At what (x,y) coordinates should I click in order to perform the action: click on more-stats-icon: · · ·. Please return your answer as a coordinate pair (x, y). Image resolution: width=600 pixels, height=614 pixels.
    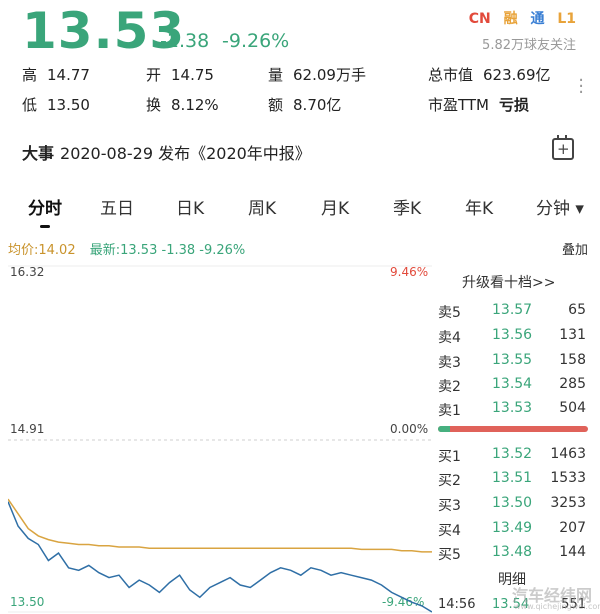
    Looking at the image, I should click on (581, 87).